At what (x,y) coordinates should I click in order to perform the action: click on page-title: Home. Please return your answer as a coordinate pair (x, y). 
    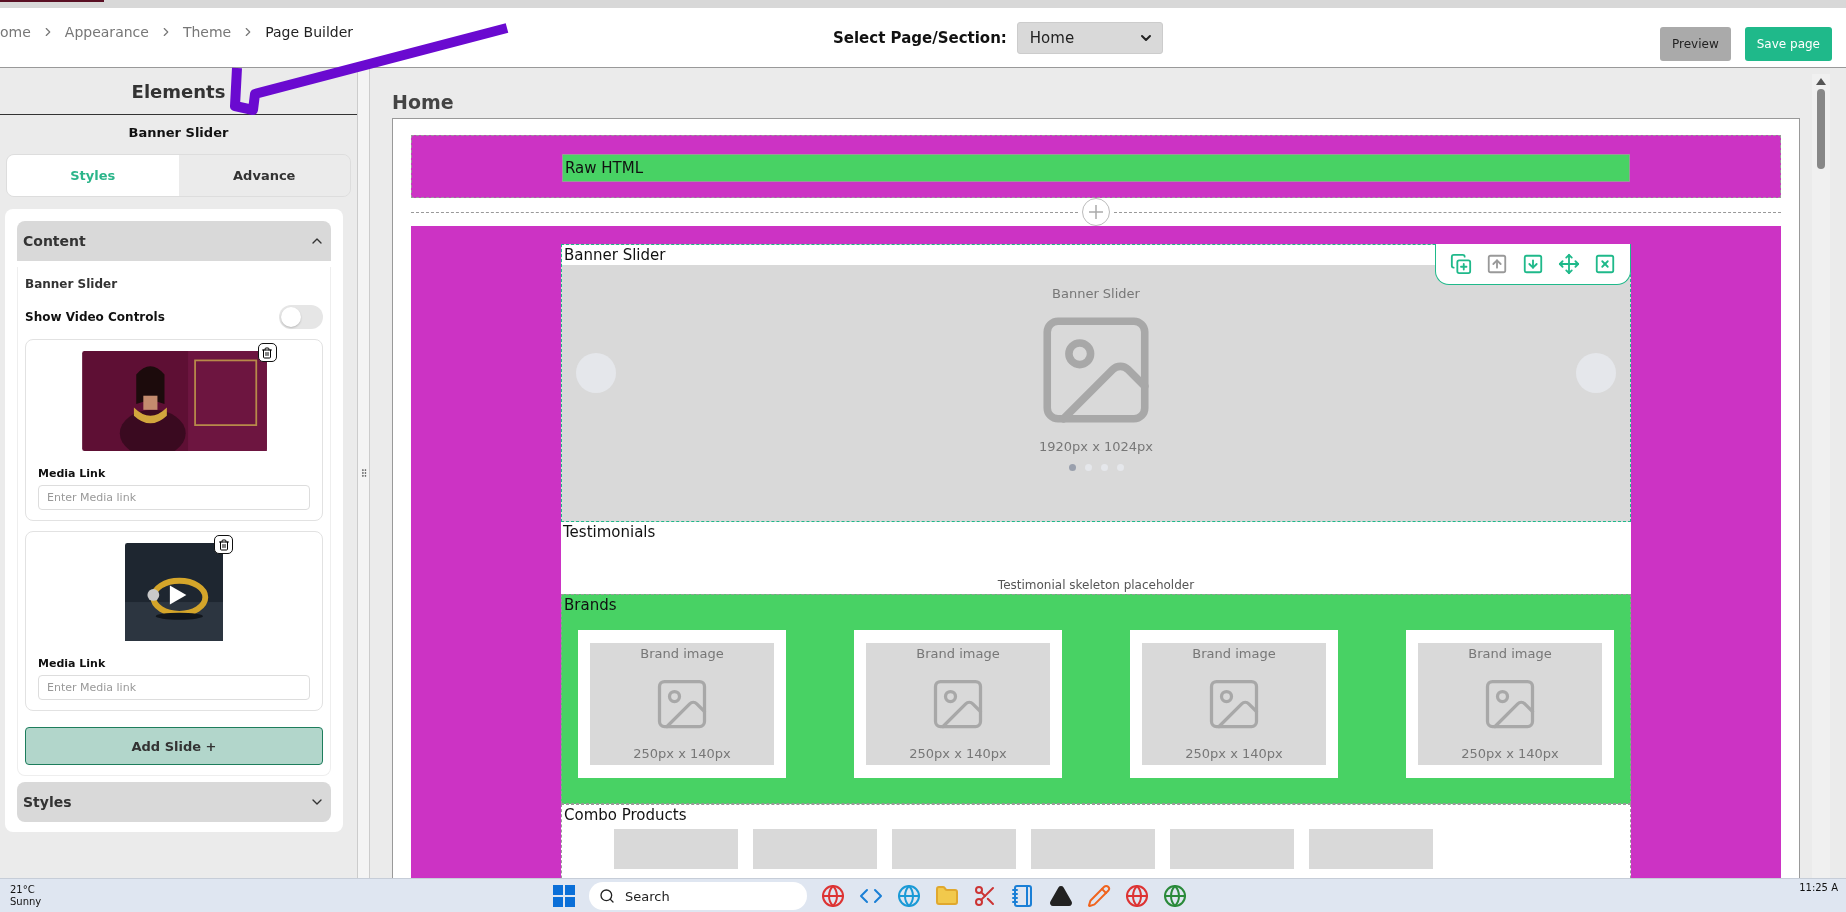
    Looking at the image, I should click on (423, 102).